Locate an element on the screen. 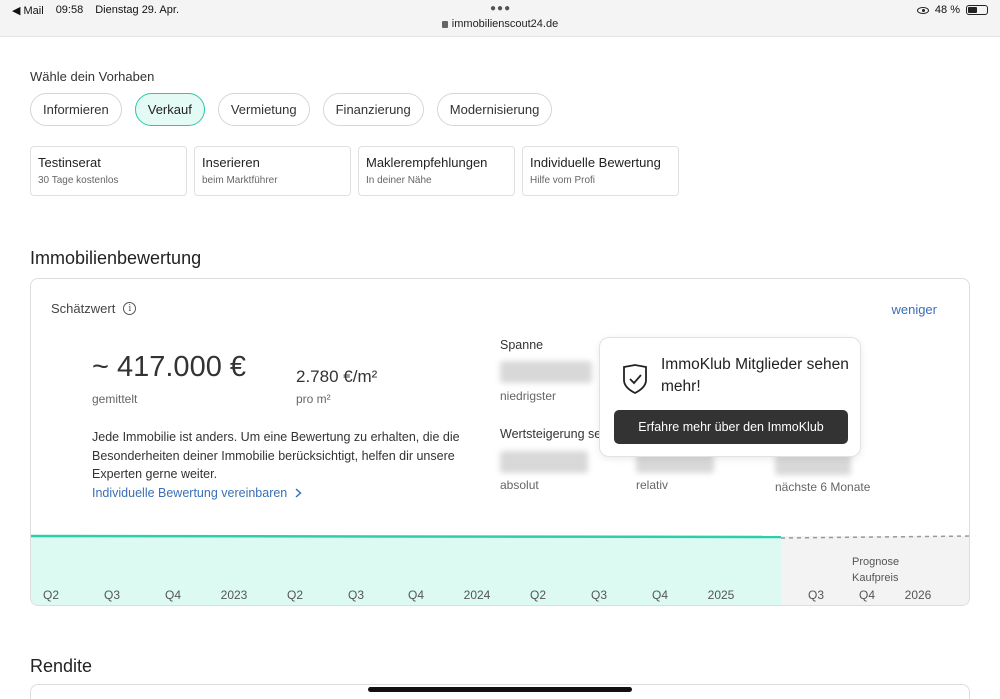  card-subtitle: 30 Tage kostenlos is located at coordinates (78, 180).